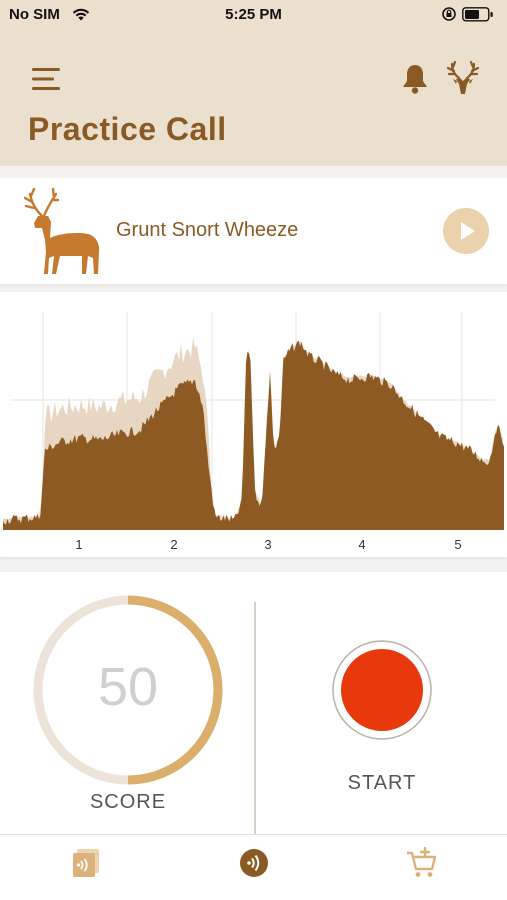  Describe the element at coordinates (255, 718) in the screenshot. I see `panel-divider` at that location.